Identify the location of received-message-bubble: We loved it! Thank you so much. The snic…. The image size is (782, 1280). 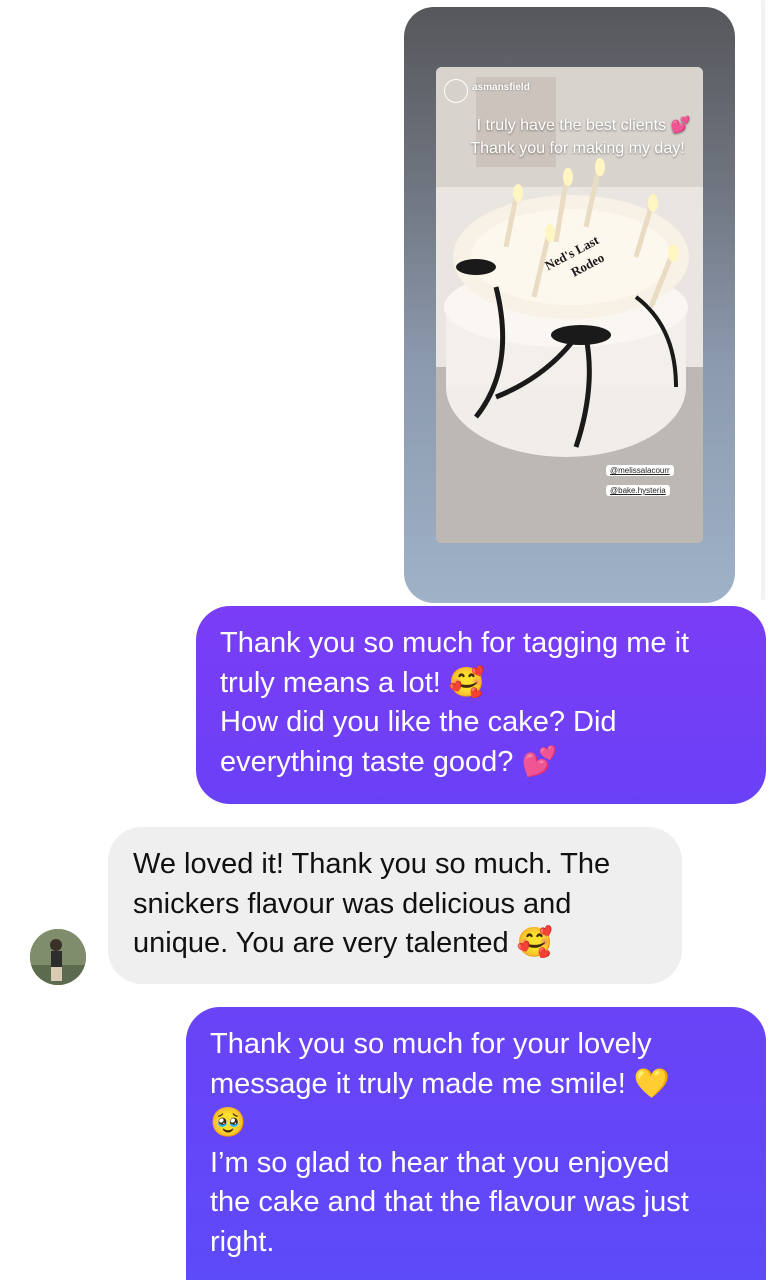
(395, 905).